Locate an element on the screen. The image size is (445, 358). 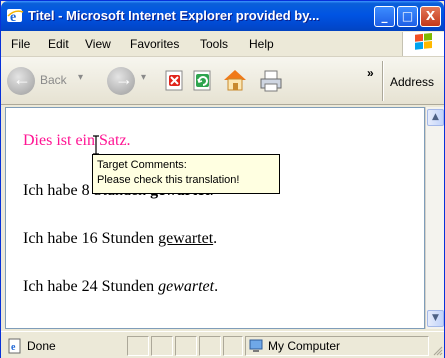
menu-edit: Edit is located at coordinates (58, 44).